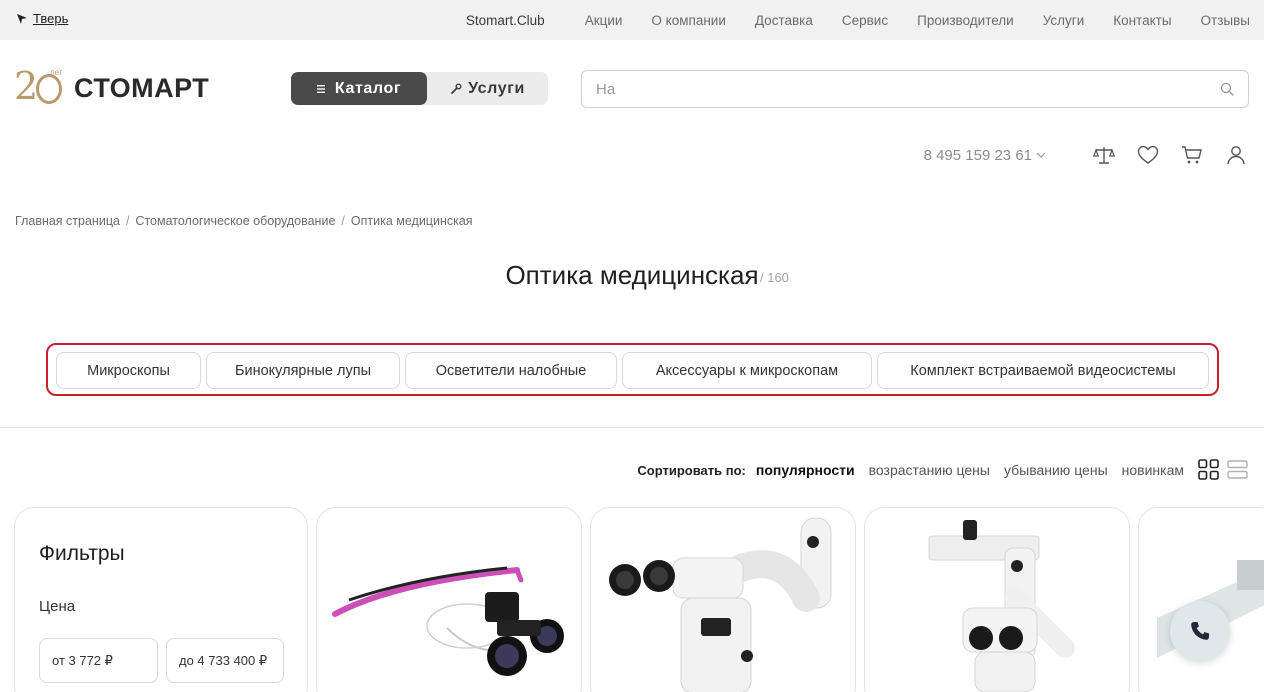 The width and height of the screenshot is (1264, 692). Describe the element at coordinates (1153, 470) in the screenshot. I see `sort-newest: новинкам` at that location.